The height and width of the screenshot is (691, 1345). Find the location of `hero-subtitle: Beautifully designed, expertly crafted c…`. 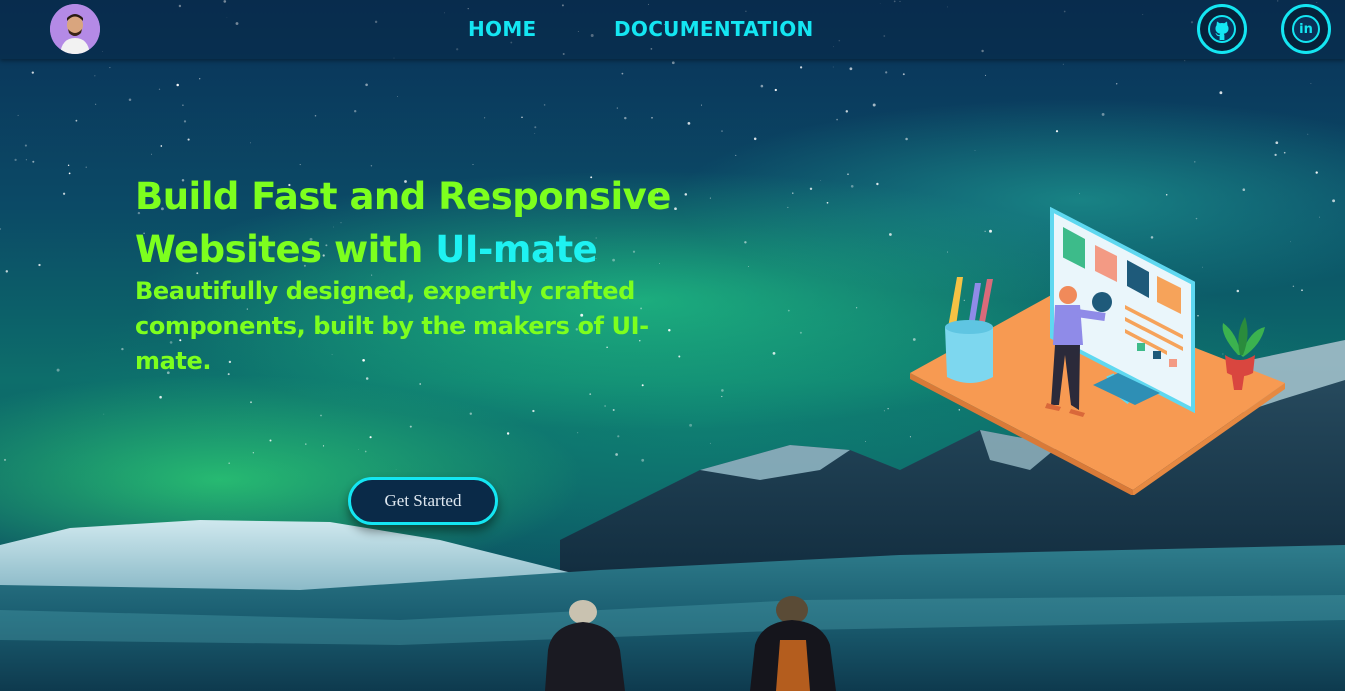

hero-subtitle: Beautifully designed, expertly crafted c… is located at coordinates (392, 326).